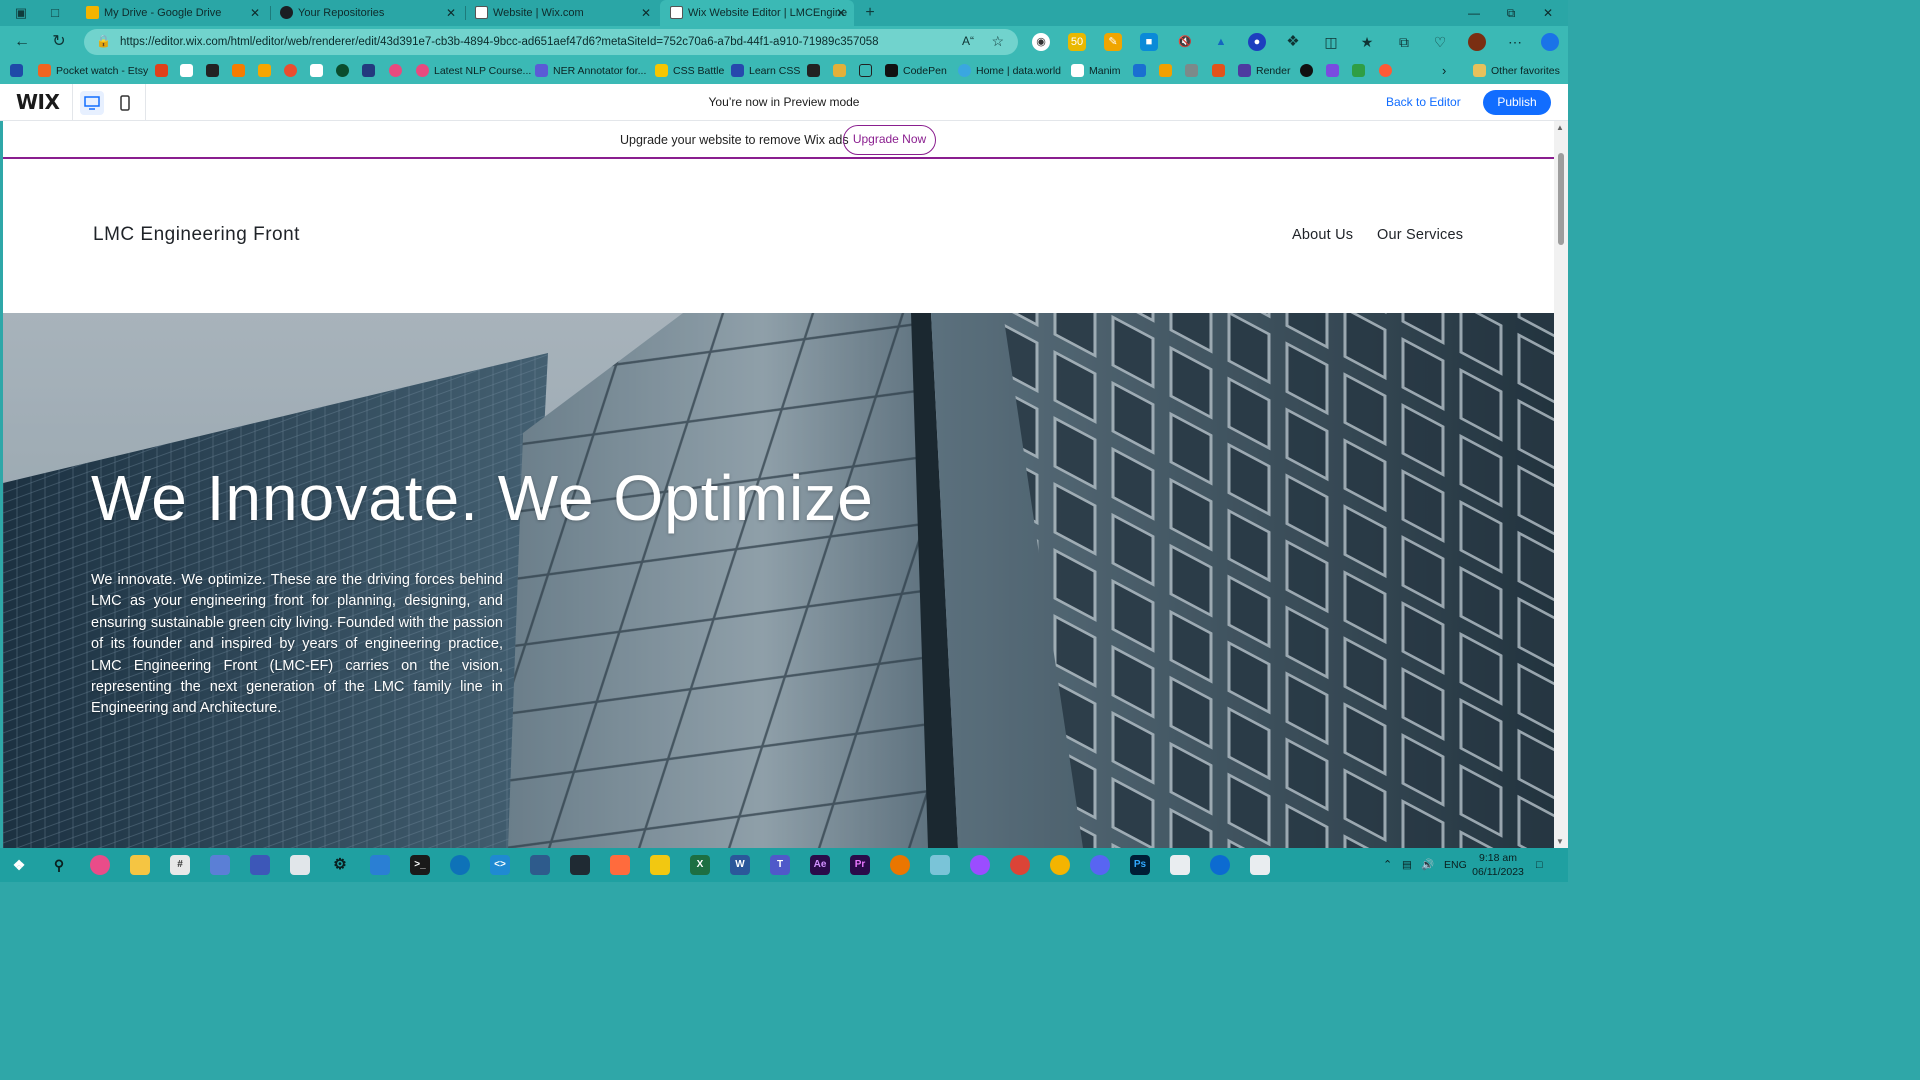 The image size is (1920, 1080). Describe the element at coordinates (916, 71) in the screenshot. I see `bookmark-codepen: CodePen` at that location.